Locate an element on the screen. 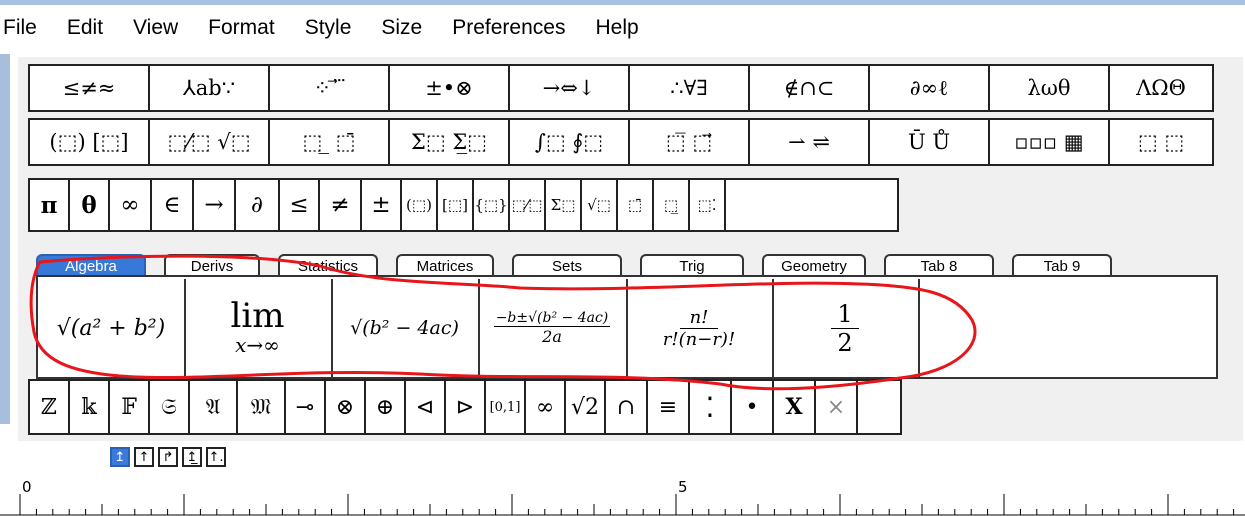 The width and height of the screenshot is (1245, 516). symbol-button: ℤ is located at coordinates (49, 407).